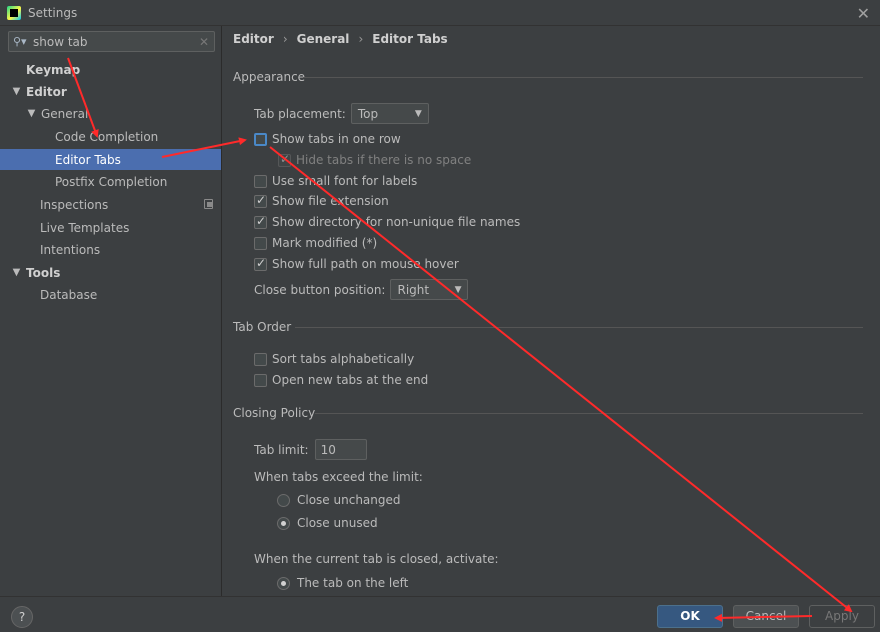  I want to click on dialog-footer: ? OK Cancel Apply, so click(440, 614).